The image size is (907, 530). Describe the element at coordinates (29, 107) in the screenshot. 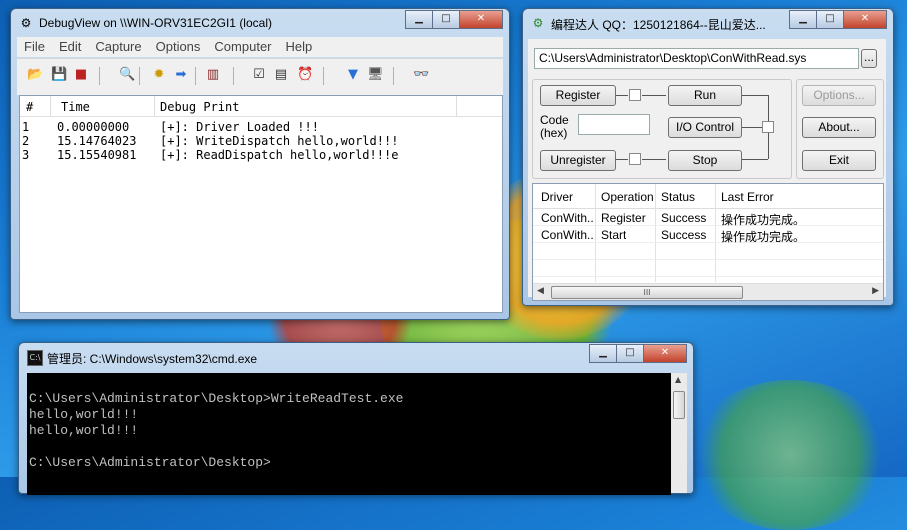

I see `column-header-number: #` at that location.